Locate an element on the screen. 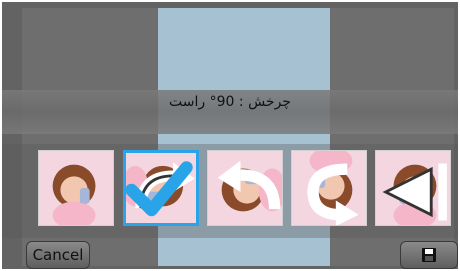  cancel-button: Cancel is located at coordinates (58, 255).